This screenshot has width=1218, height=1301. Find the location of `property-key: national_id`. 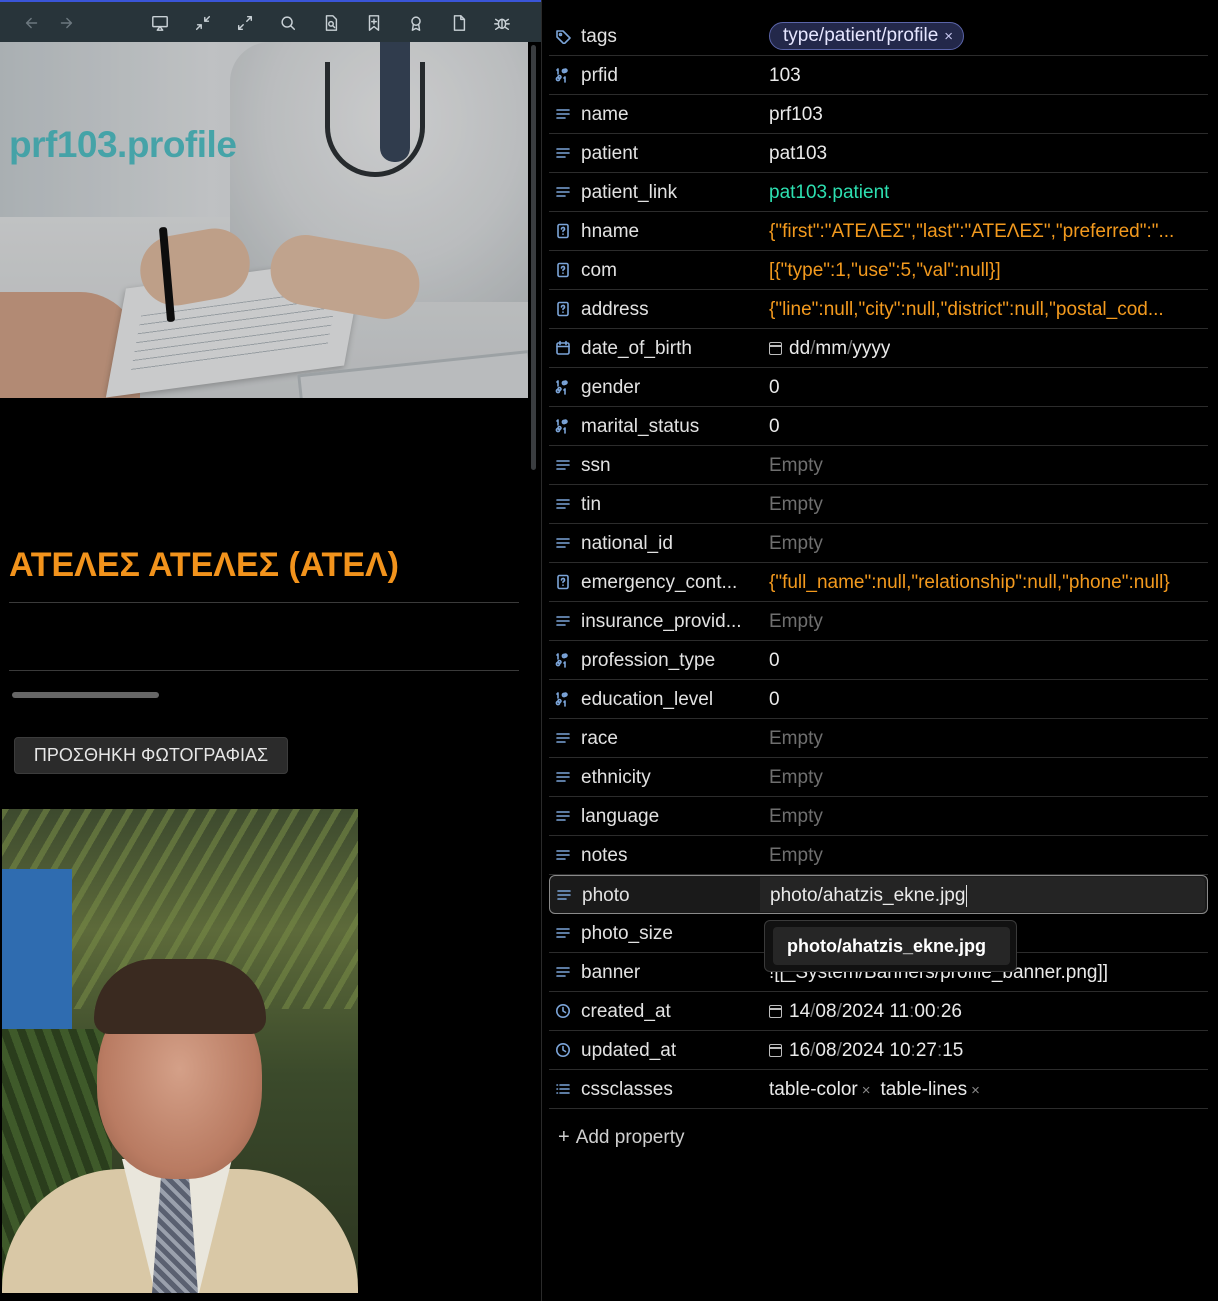

property-key: national_id is located at coordinates (627, 544).